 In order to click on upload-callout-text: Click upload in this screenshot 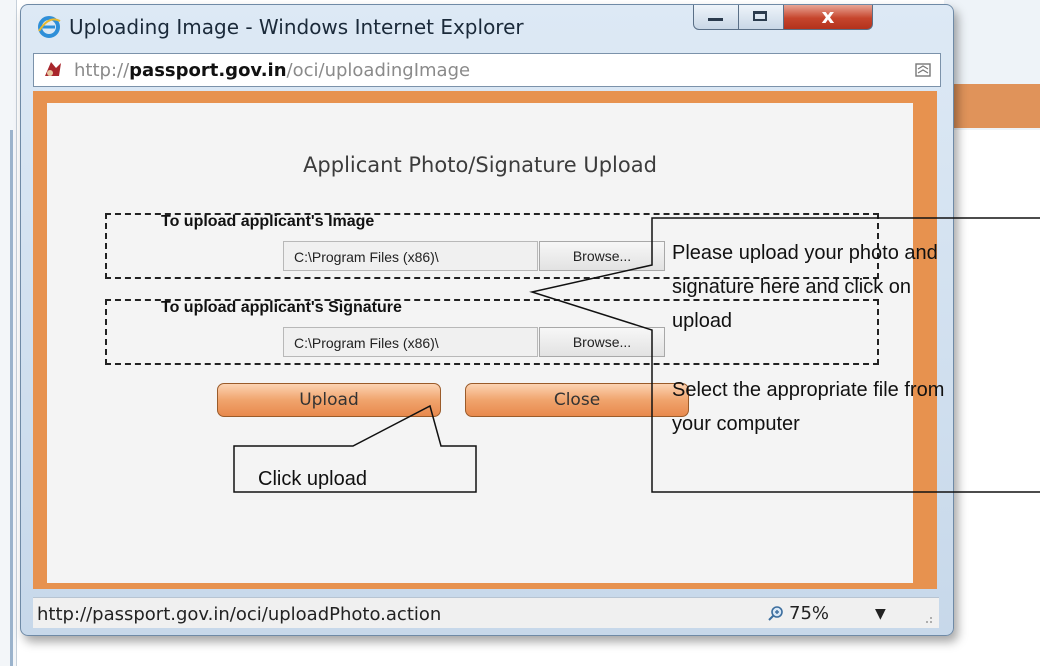, I will do `click(312, 479)`.